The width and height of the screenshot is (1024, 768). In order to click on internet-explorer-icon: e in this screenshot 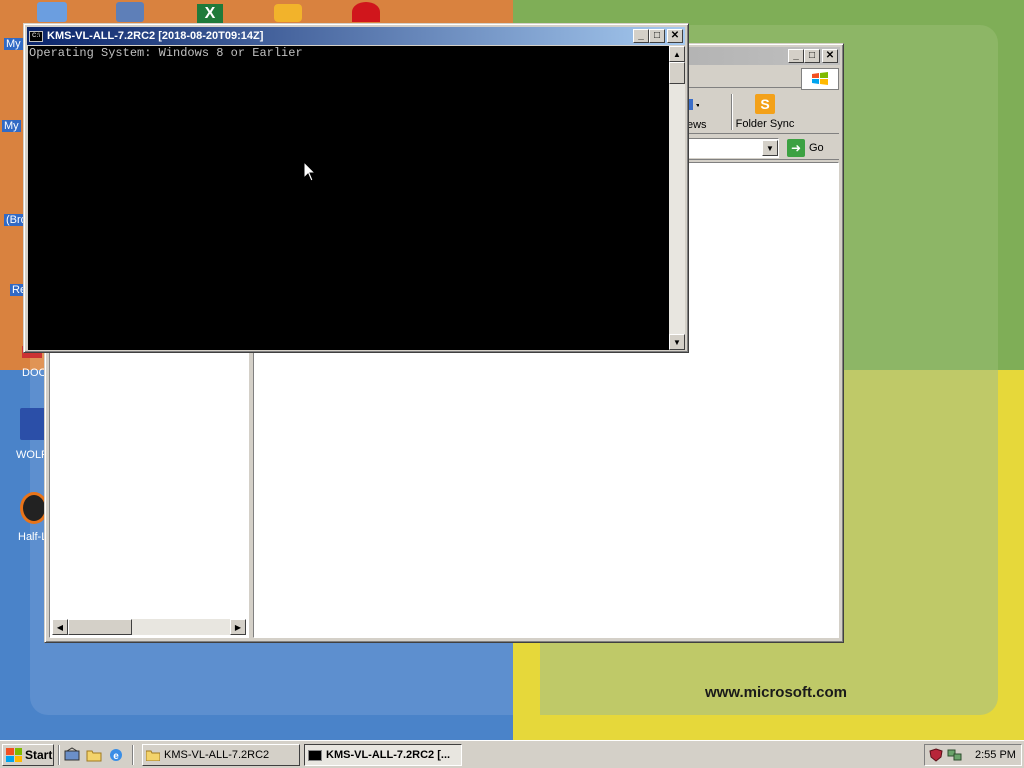, I will do `click(116, 755)`.